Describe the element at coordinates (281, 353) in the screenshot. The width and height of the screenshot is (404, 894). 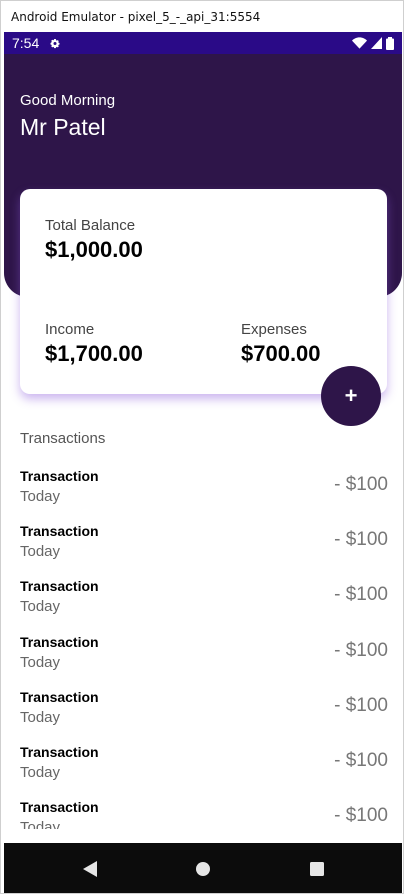
I see `expenses-value: $700.00` at that location.